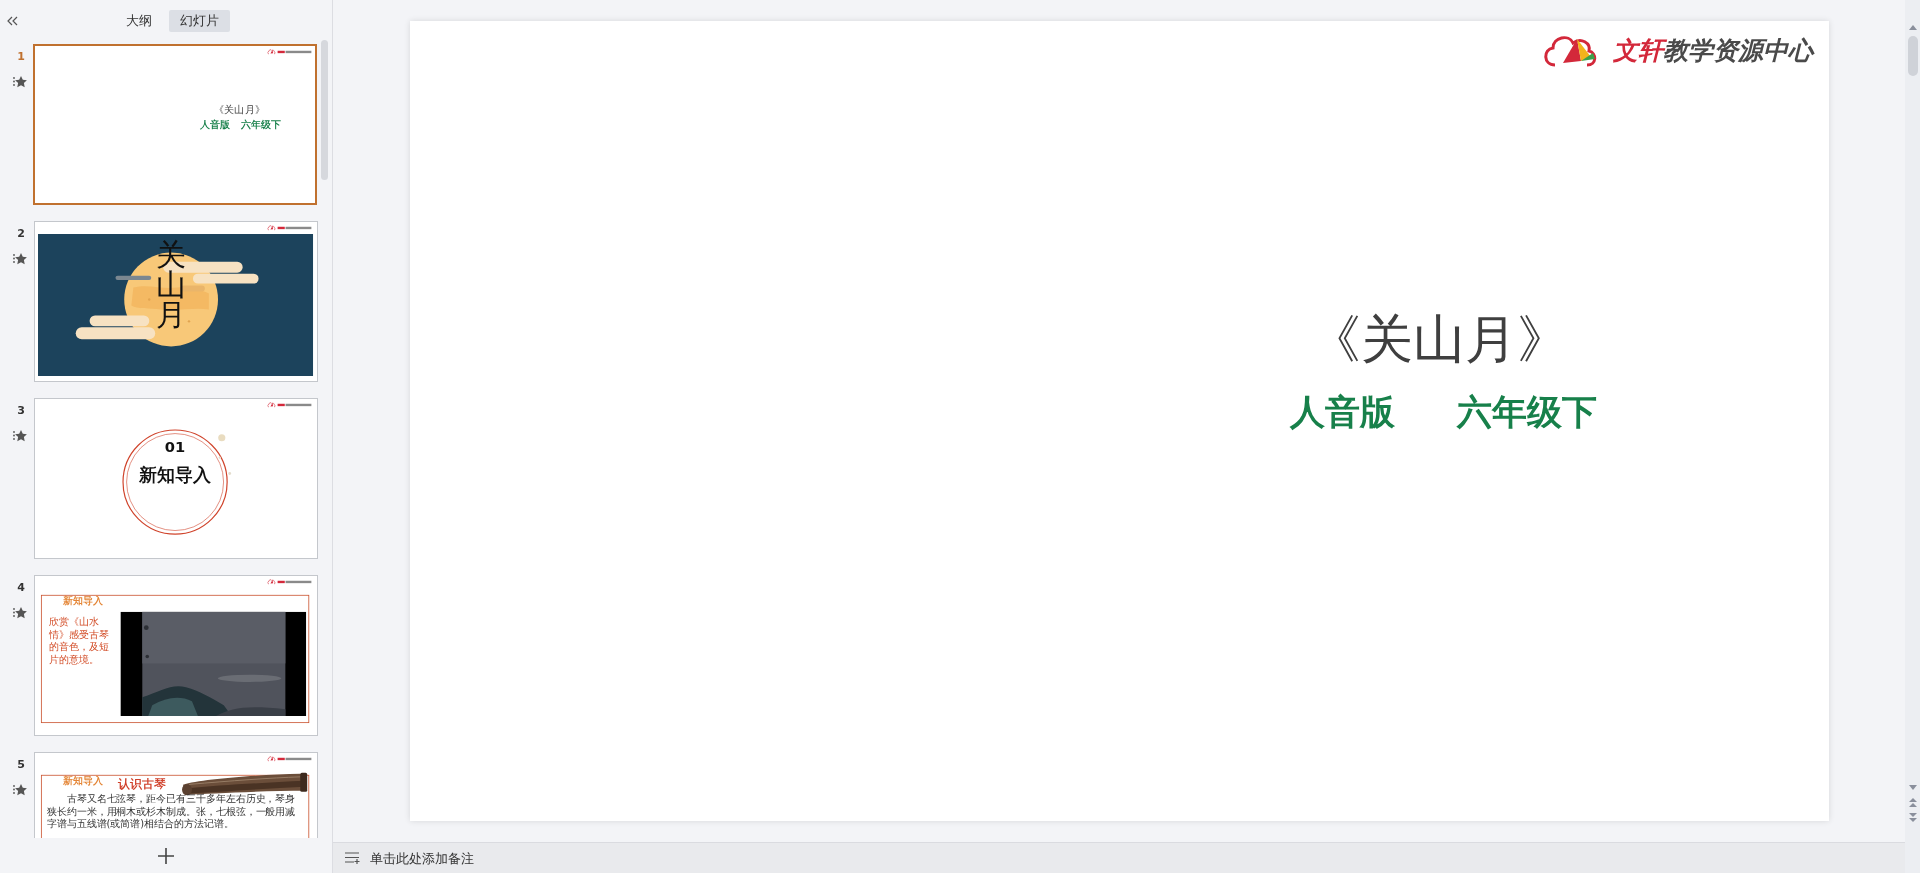 This screenshot has height=873, width=1920. Describe the element at coordinates (175, 124) in the screenshot. I see `slide-thumbnail: 《关山月》 人音版 六年级下` at that location.